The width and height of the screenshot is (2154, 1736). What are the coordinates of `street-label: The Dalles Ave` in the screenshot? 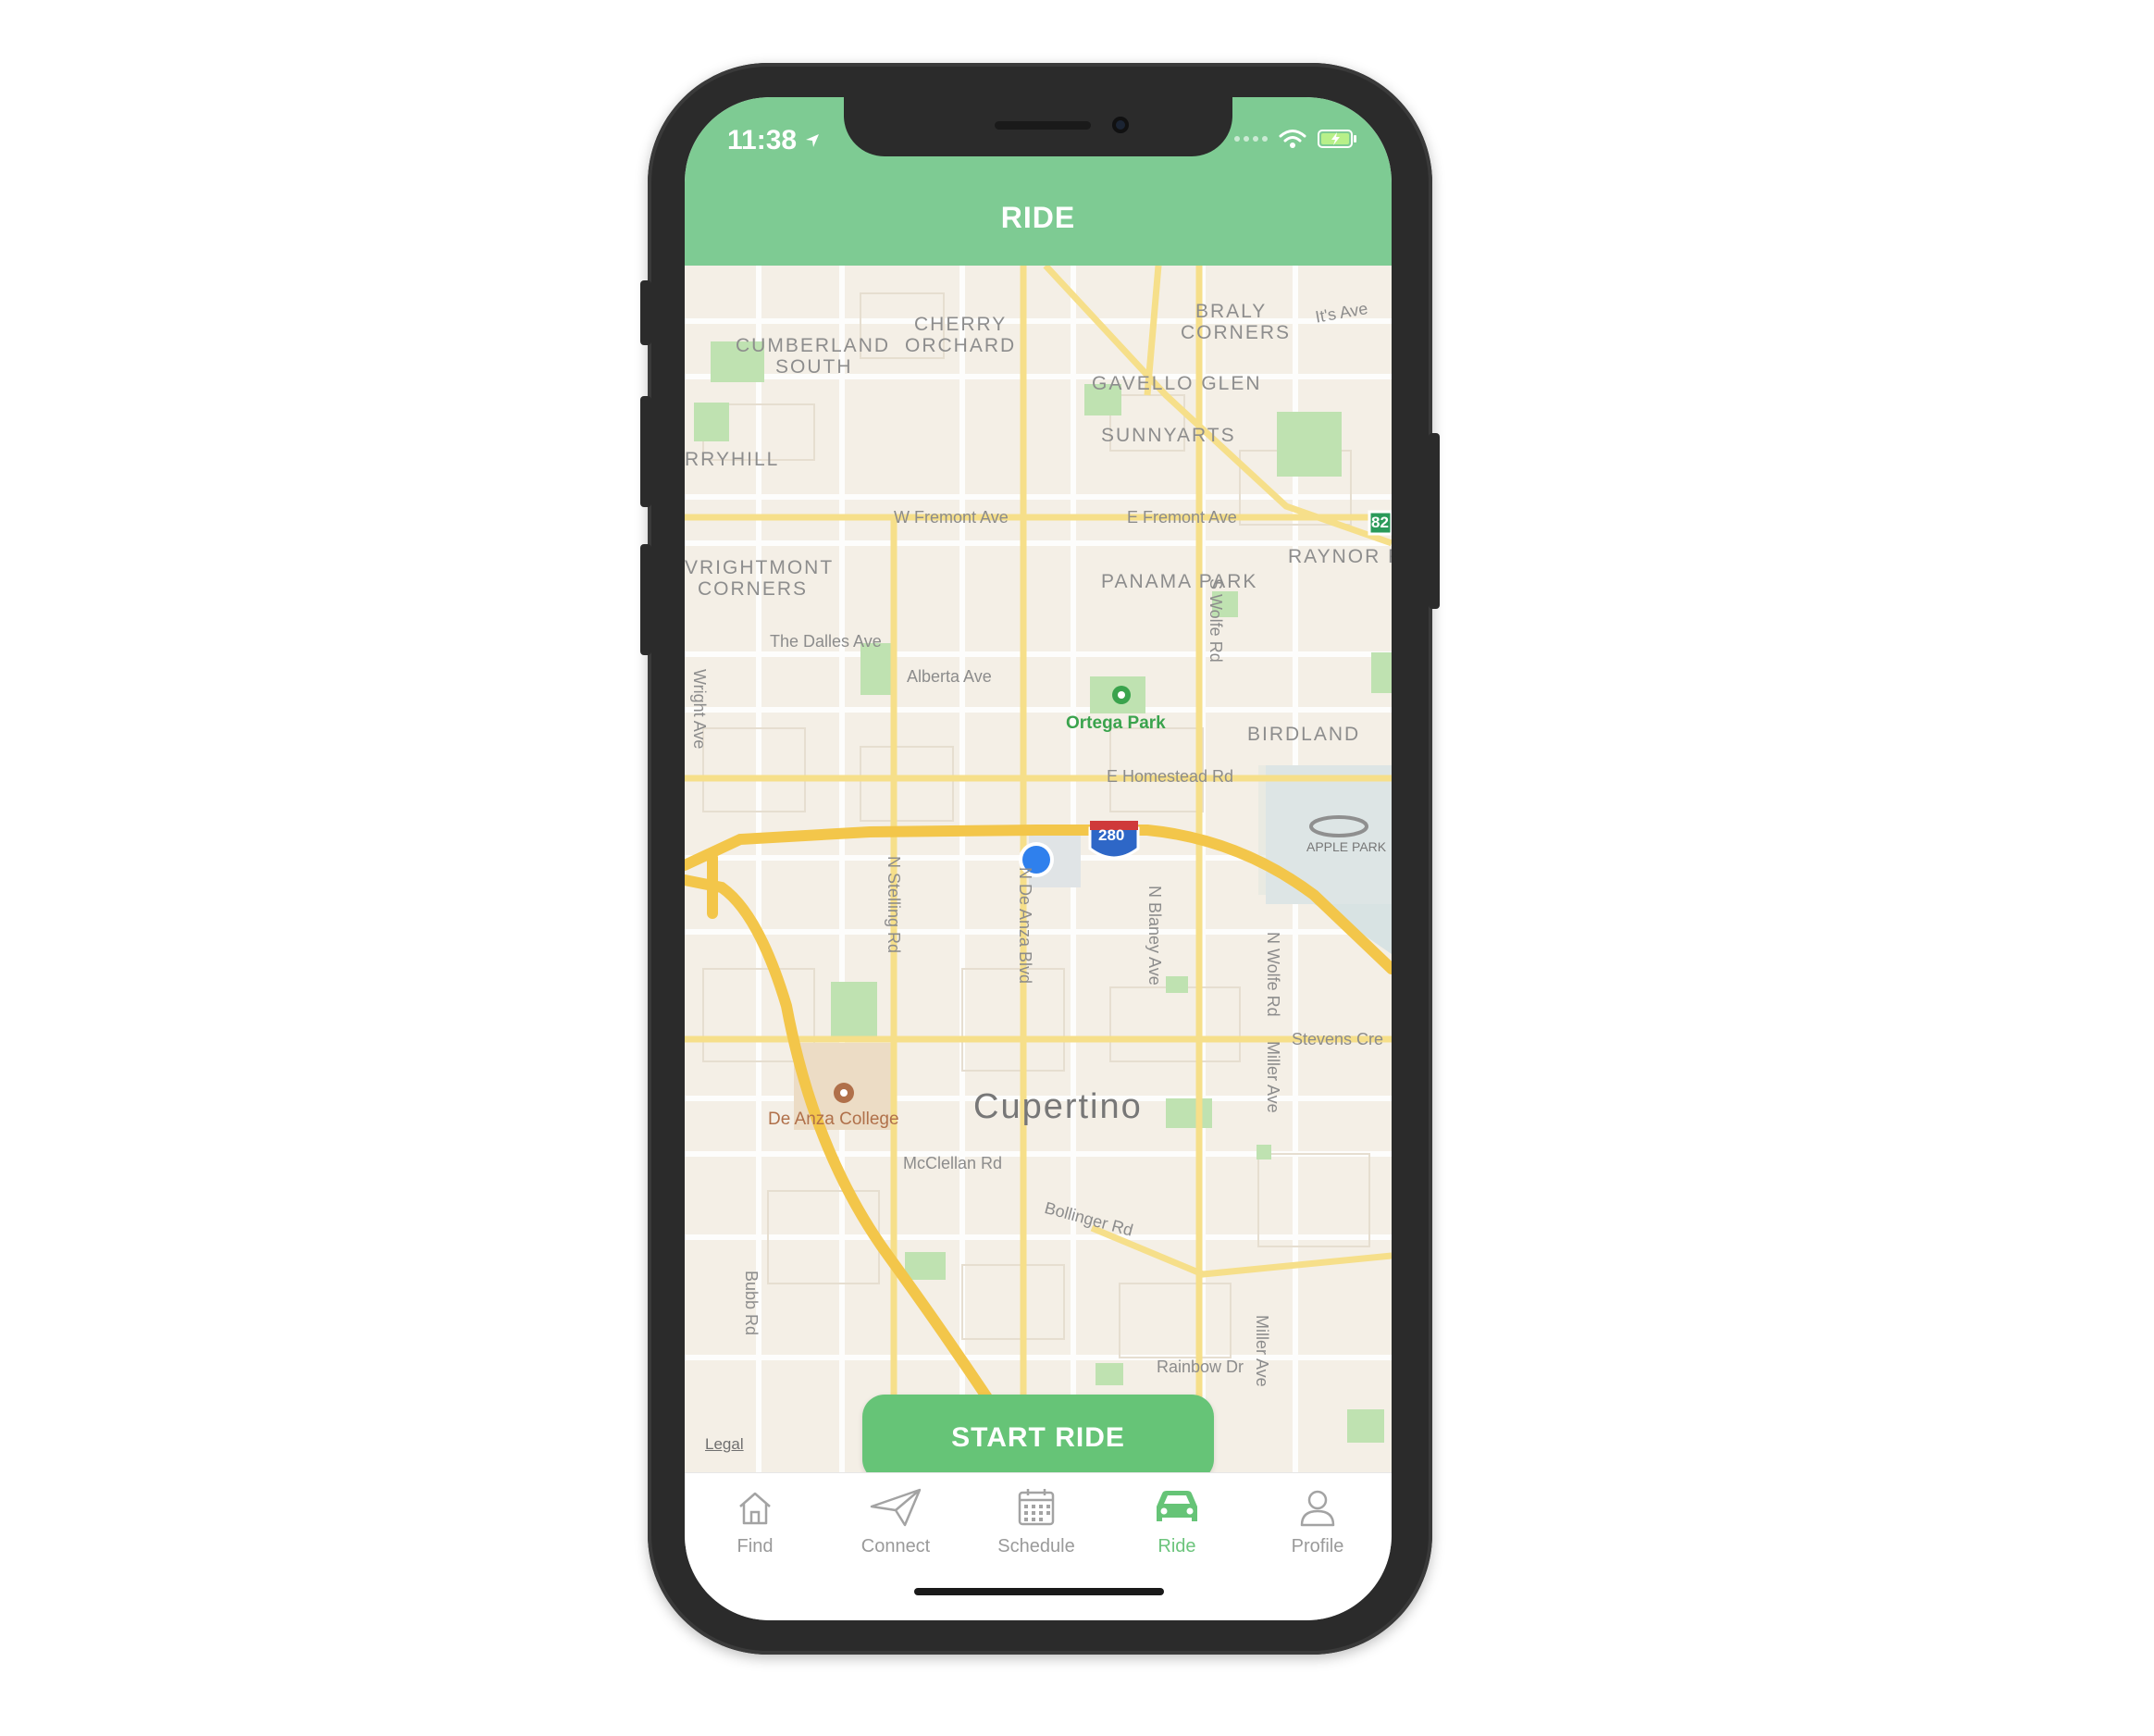 It's located at (826, 641).